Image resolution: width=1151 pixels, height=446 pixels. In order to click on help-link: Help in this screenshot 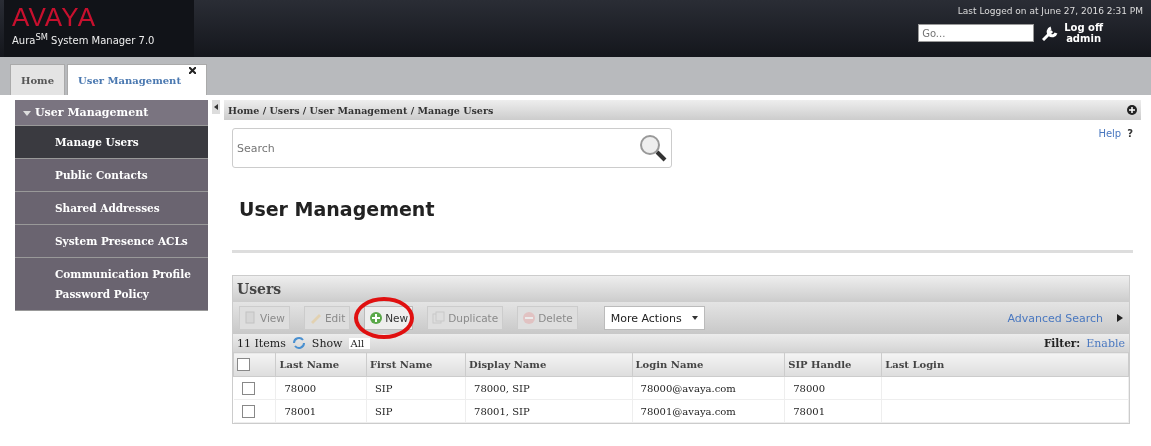, I will do `click(1110, 133)`.